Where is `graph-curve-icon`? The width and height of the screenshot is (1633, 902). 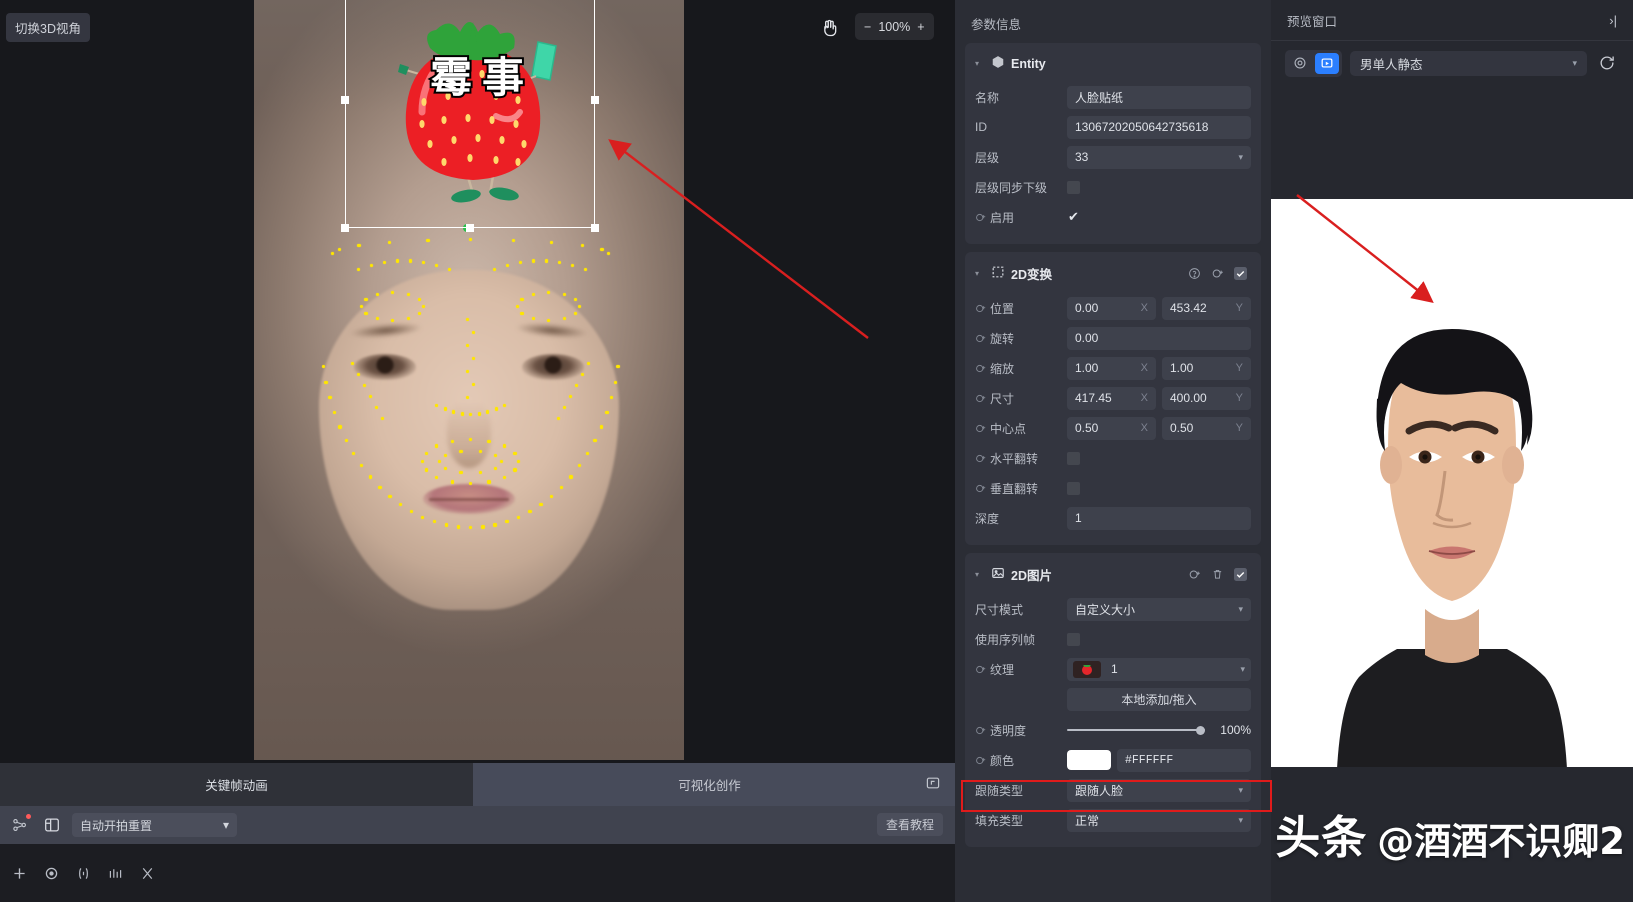 graph-curve-icon is located at coordinates (115, 873).